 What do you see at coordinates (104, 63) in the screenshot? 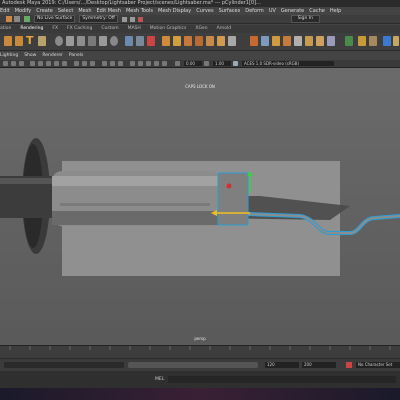
I see `isolate-icon` at bounding box center [104, 63].